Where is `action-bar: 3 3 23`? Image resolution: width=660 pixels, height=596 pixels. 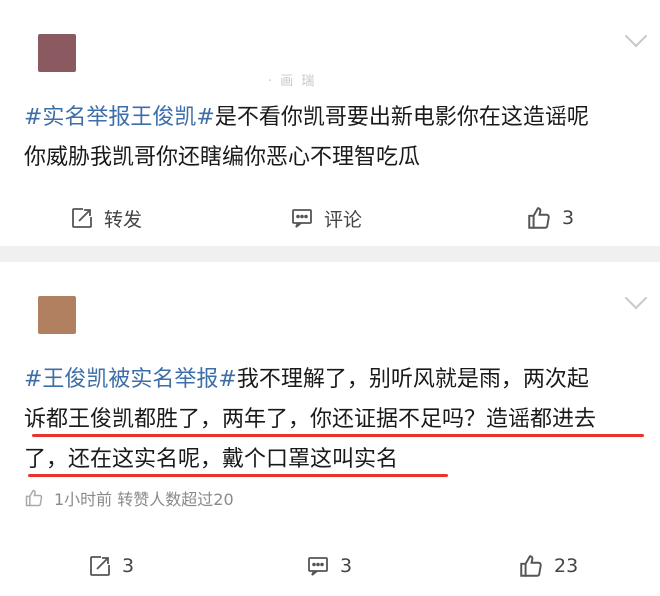 action-bar: 3 3 23 is located at coordinates (330, 566).